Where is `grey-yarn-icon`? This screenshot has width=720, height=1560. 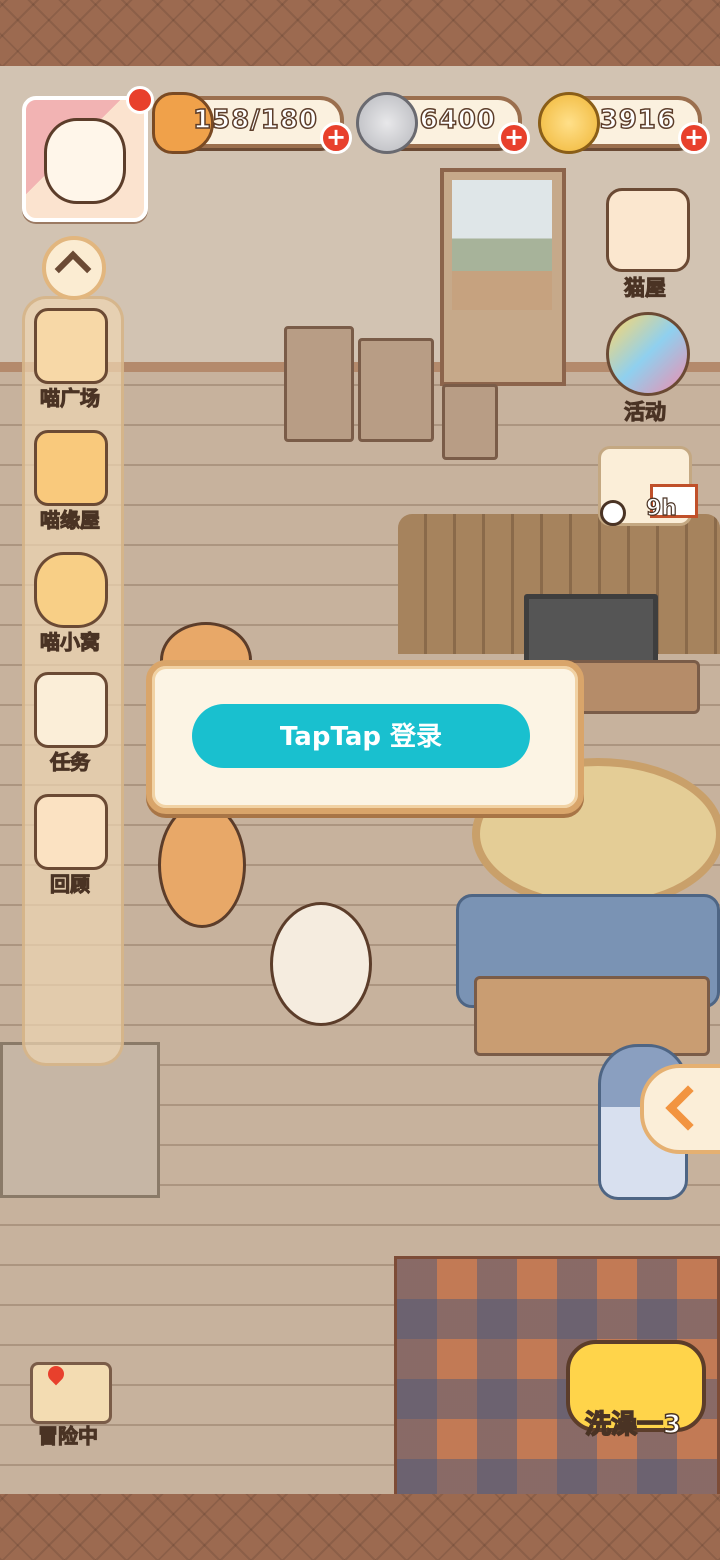
grey-yarn-icon is located at coordinates (387, 123).